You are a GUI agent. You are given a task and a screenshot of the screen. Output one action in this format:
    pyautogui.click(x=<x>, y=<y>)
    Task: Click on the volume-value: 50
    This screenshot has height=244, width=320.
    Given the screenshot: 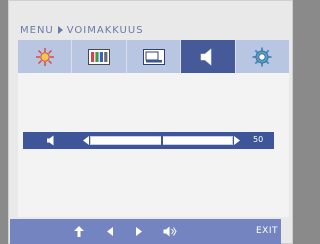 What is the action you would take?
    pyautogui.click(x=258, y=139)
    